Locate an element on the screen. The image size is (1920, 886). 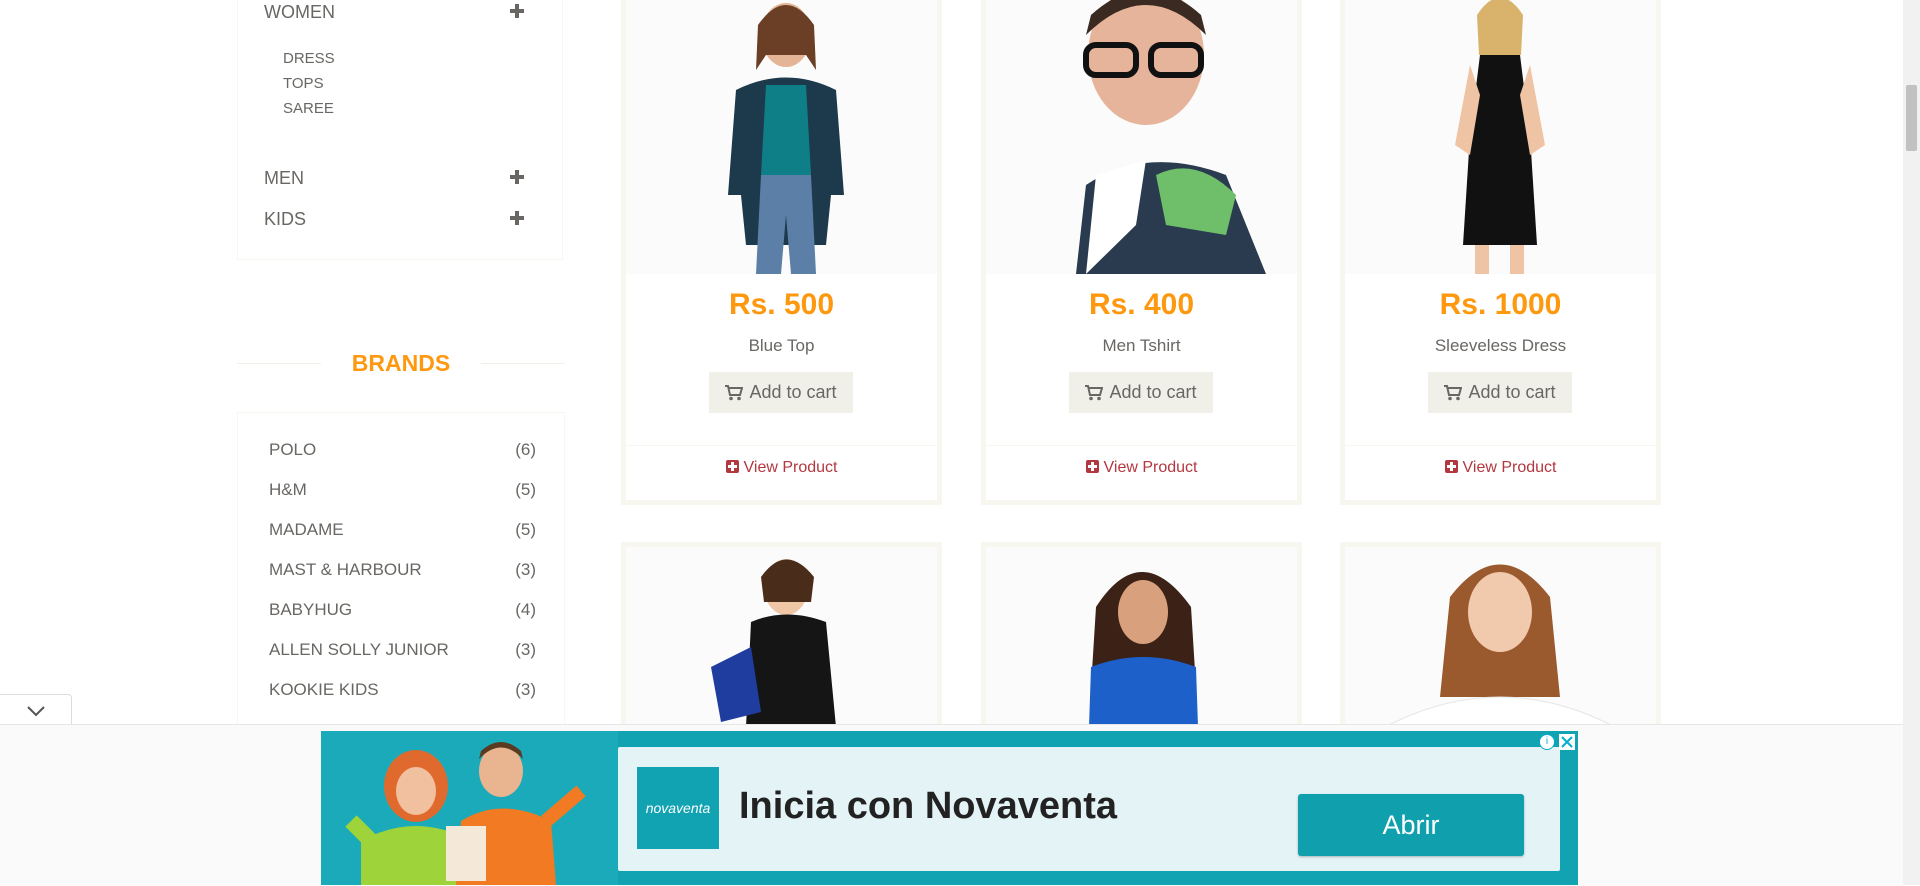
subcategory-saree: SAREE is located at coordinates (308, 109).